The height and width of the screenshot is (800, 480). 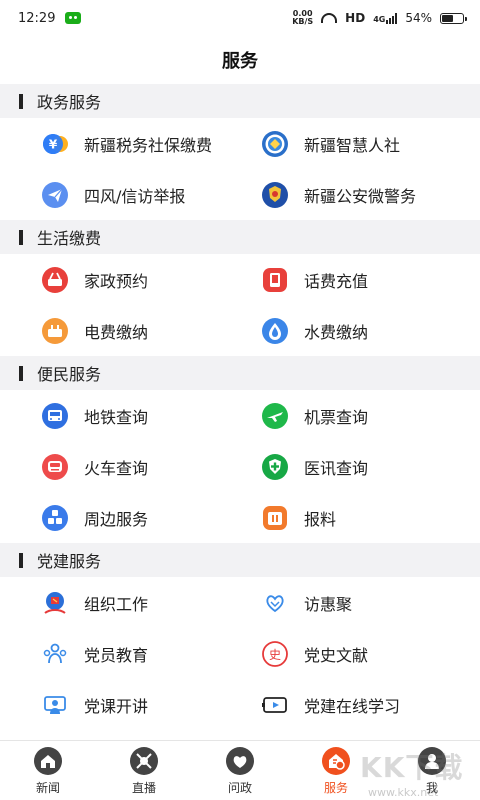 I want to click on service-report: 四风/信访举报, so click(x=110, y=194).